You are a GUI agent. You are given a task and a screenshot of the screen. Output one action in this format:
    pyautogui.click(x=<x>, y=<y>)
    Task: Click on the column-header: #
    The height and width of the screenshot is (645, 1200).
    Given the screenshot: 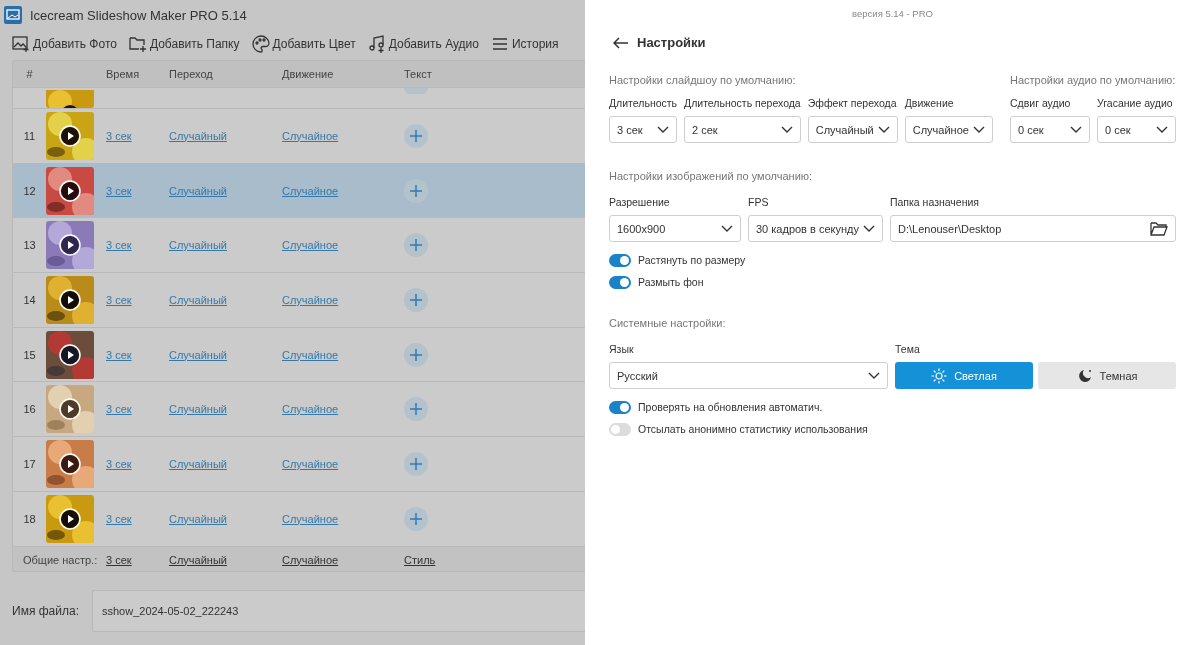 What is the action you would take?
    pyautogui.click(x=29, y=74)
    